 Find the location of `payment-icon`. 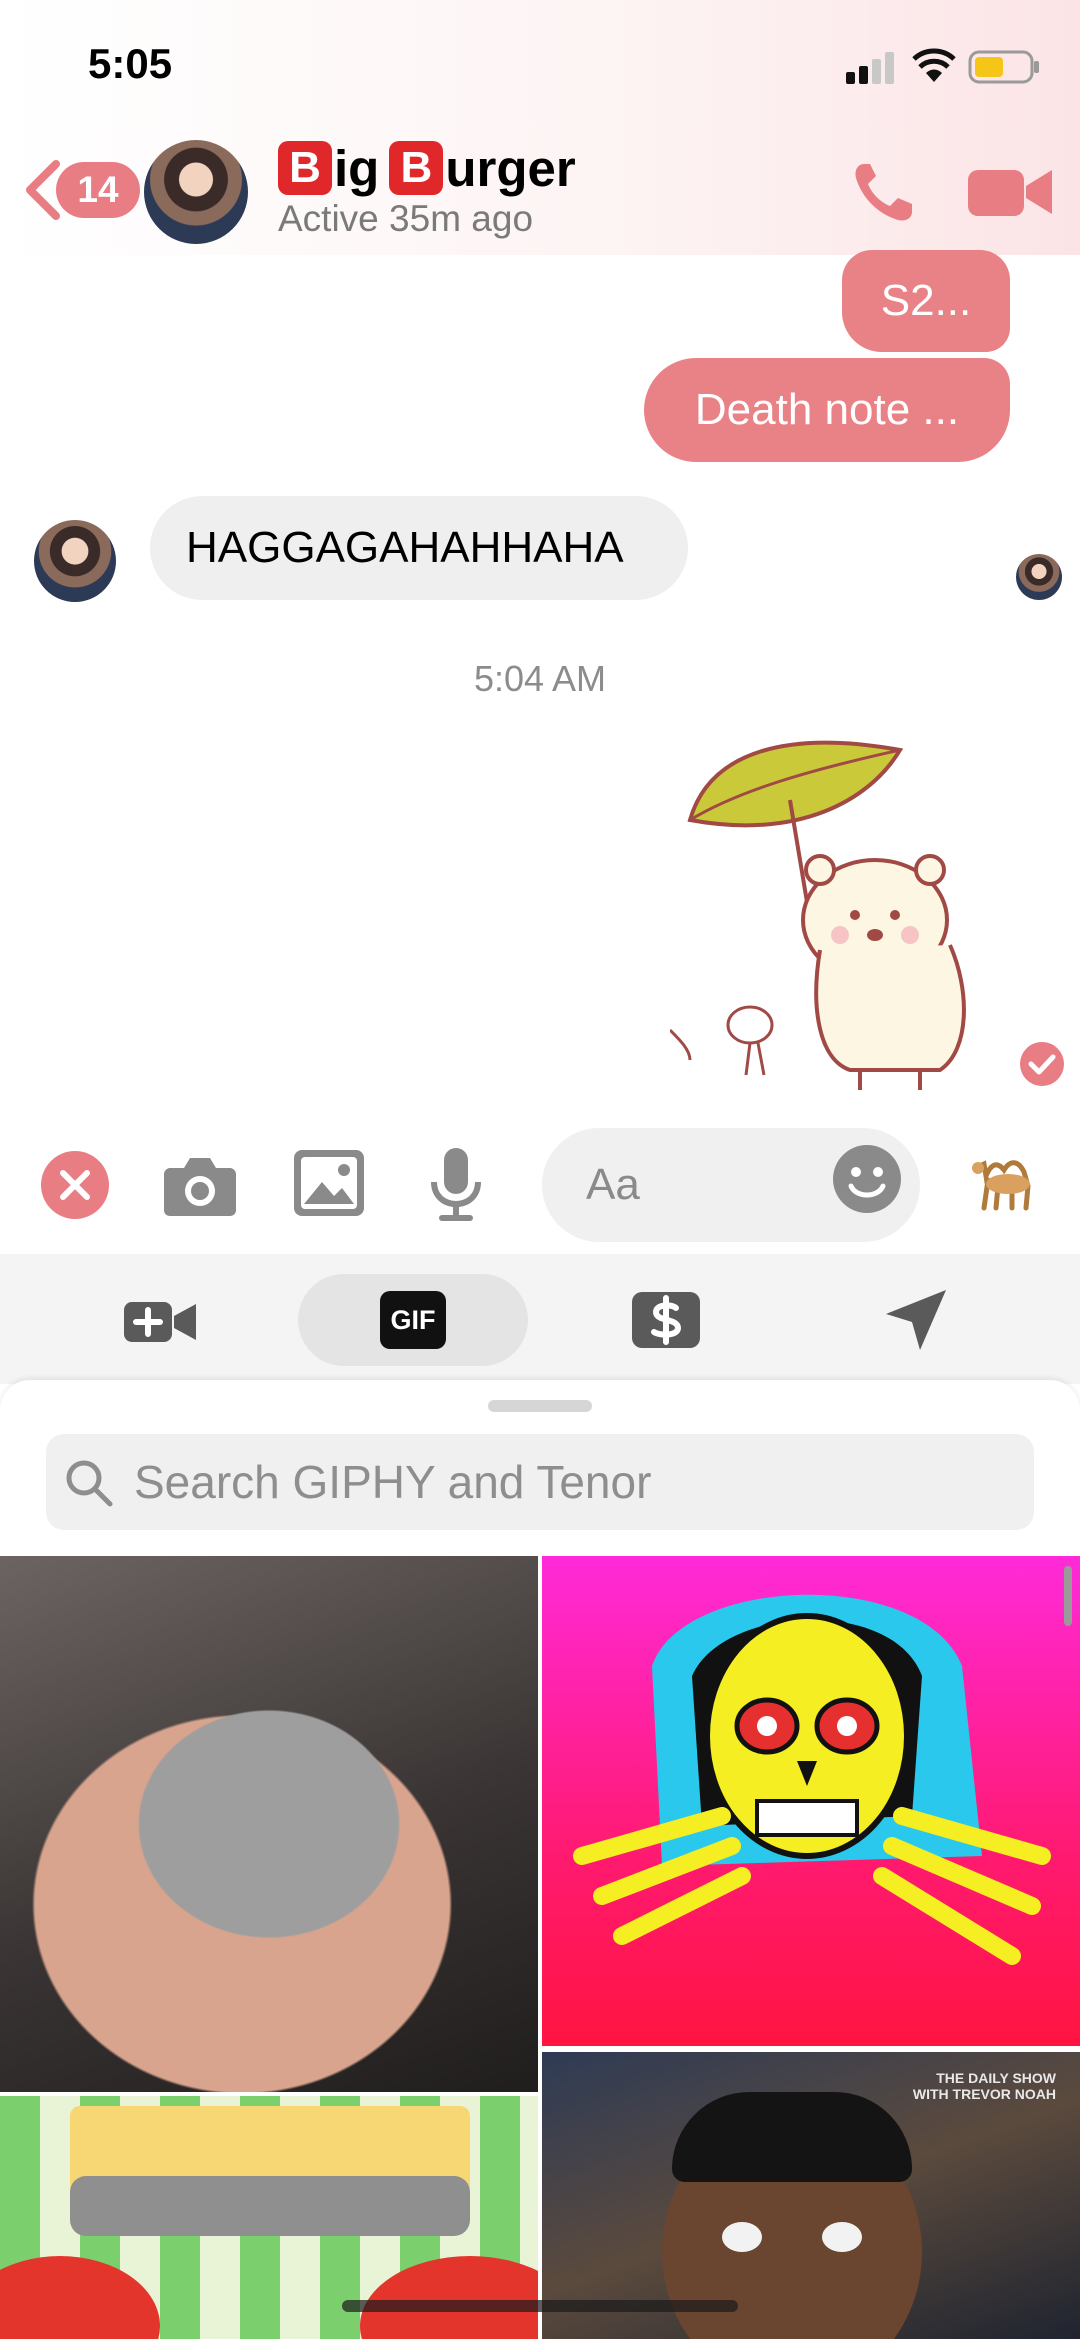

payment-icon is located at coordinates (666, 1320).